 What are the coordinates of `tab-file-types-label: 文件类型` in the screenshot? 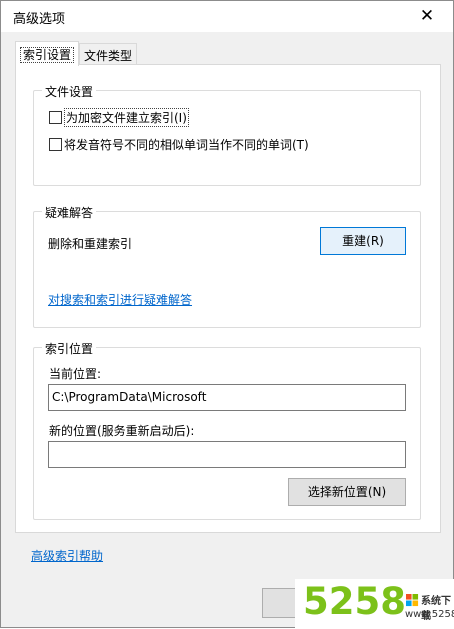 It's located at (108, 56).